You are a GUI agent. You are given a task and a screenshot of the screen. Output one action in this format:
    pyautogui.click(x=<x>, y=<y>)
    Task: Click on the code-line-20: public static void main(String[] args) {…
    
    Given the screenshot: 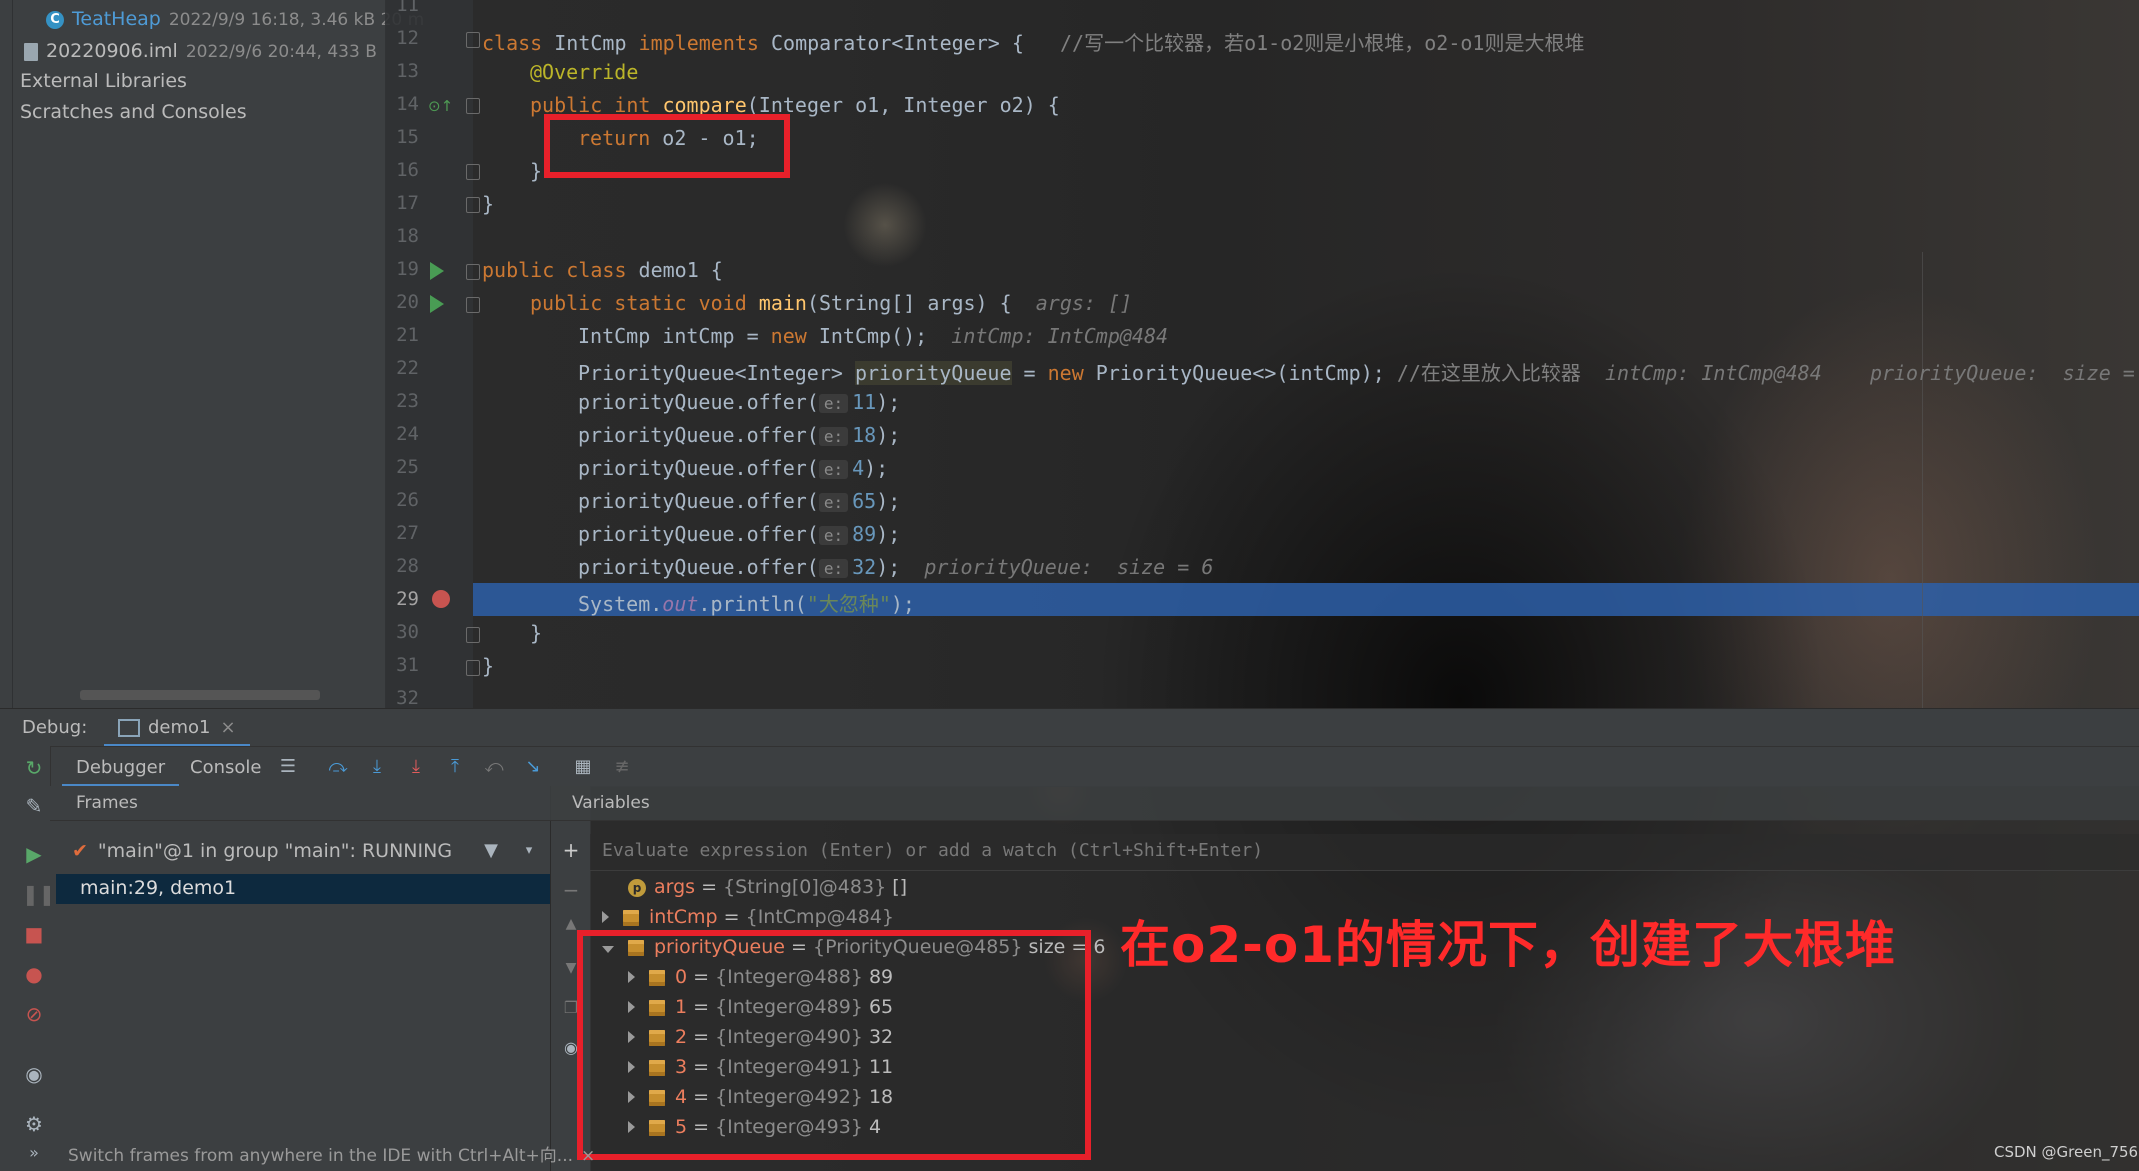 What is the action you would take?
    pyautogui.click(x=831, y=303)
    